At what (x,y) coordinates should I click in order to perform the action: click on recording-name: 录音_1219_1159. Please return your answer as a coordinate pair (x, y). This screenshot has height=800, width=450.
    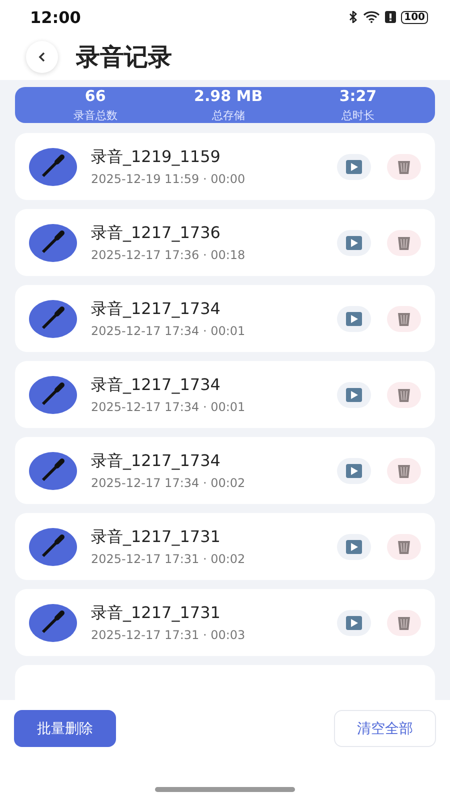
    Looking at the image, I should click on (156, 157).